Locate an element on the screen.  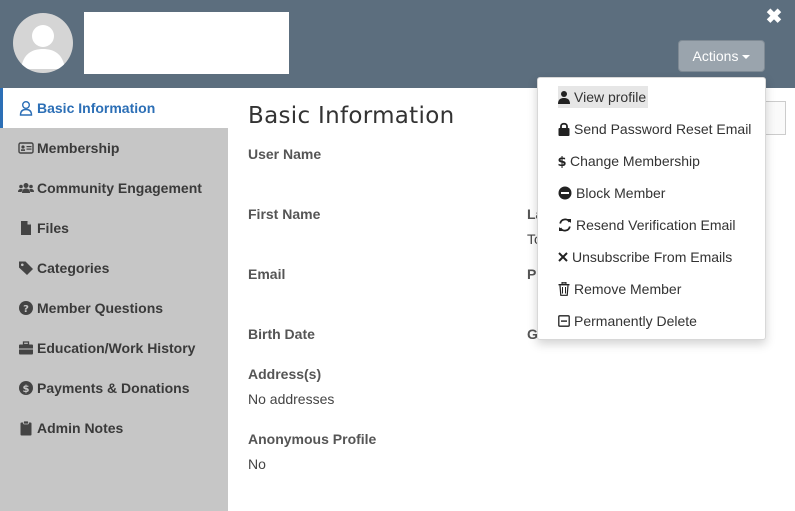
avatar-placeholder-icon is located at coordinates (43, 47).